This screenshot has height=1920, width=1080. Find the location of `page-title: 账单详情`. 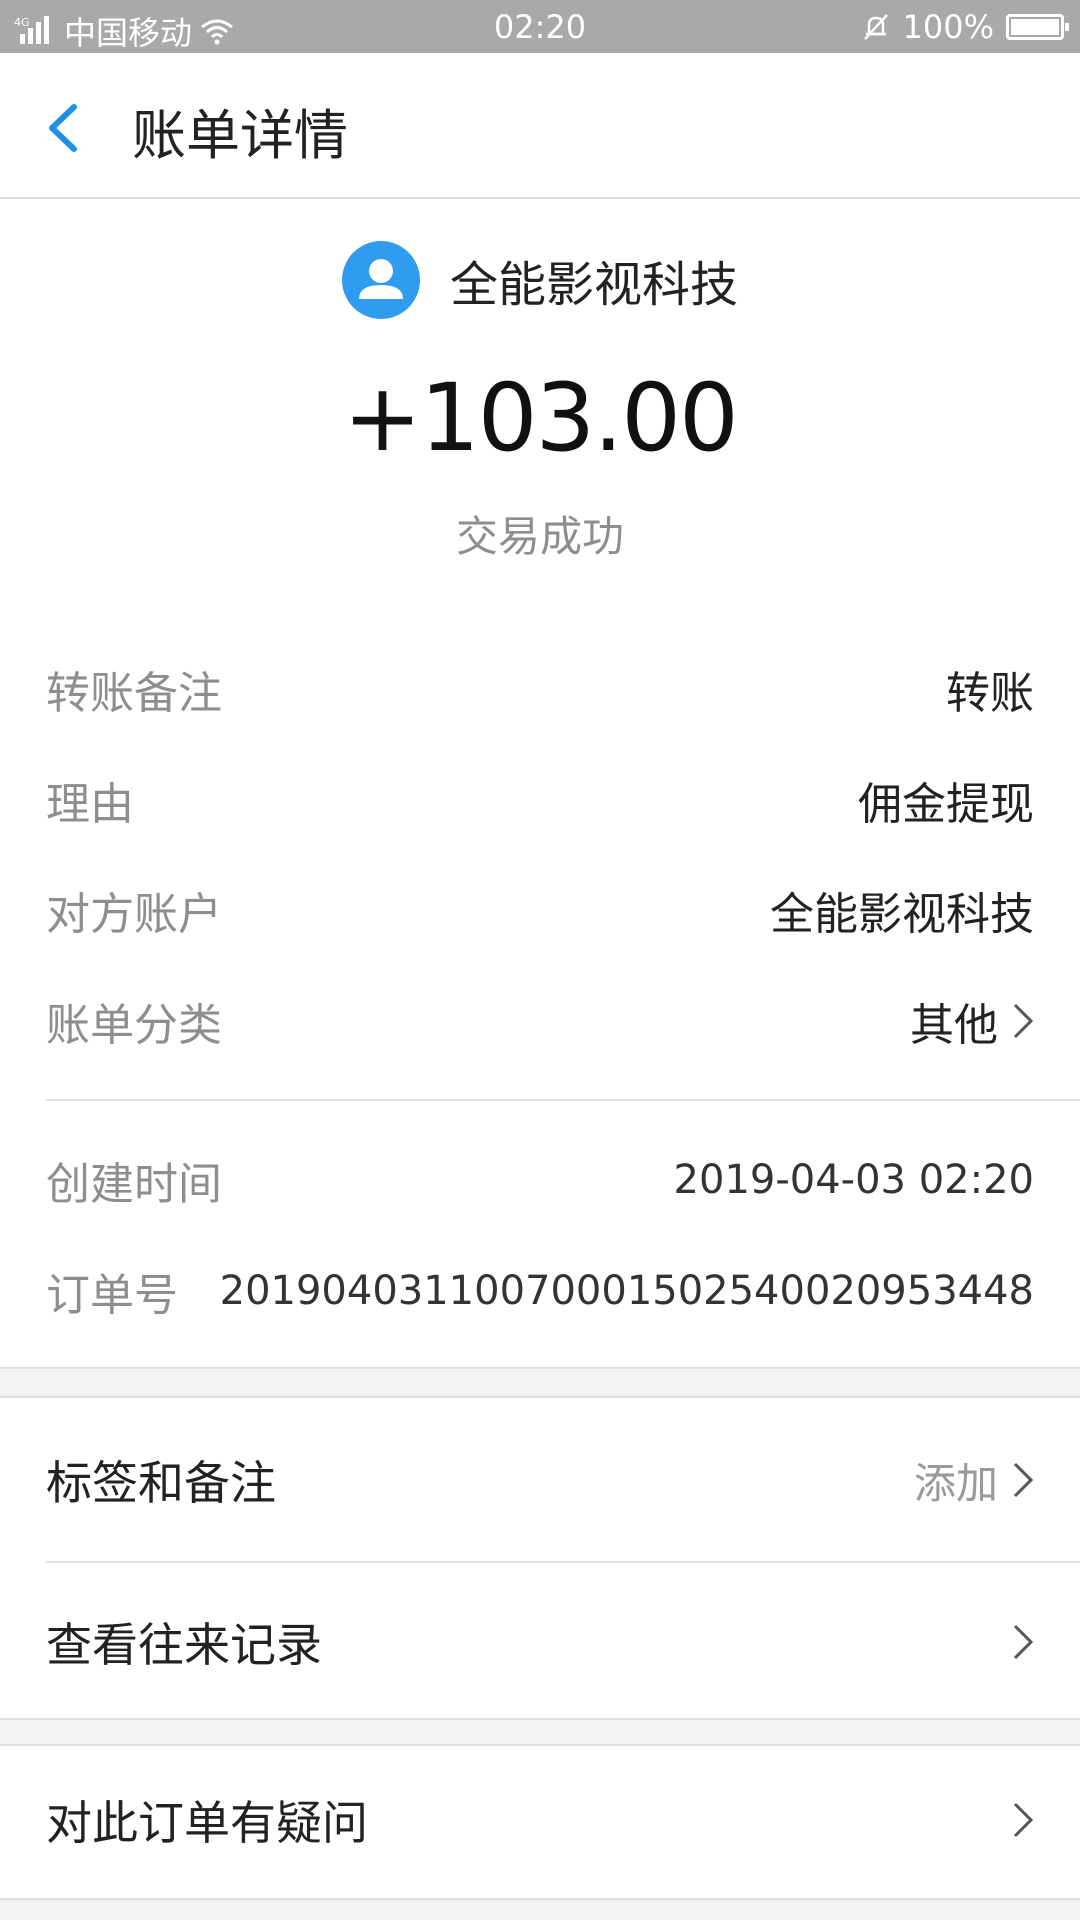

page-title: 账单详情 is located at coordinates (240, 135).